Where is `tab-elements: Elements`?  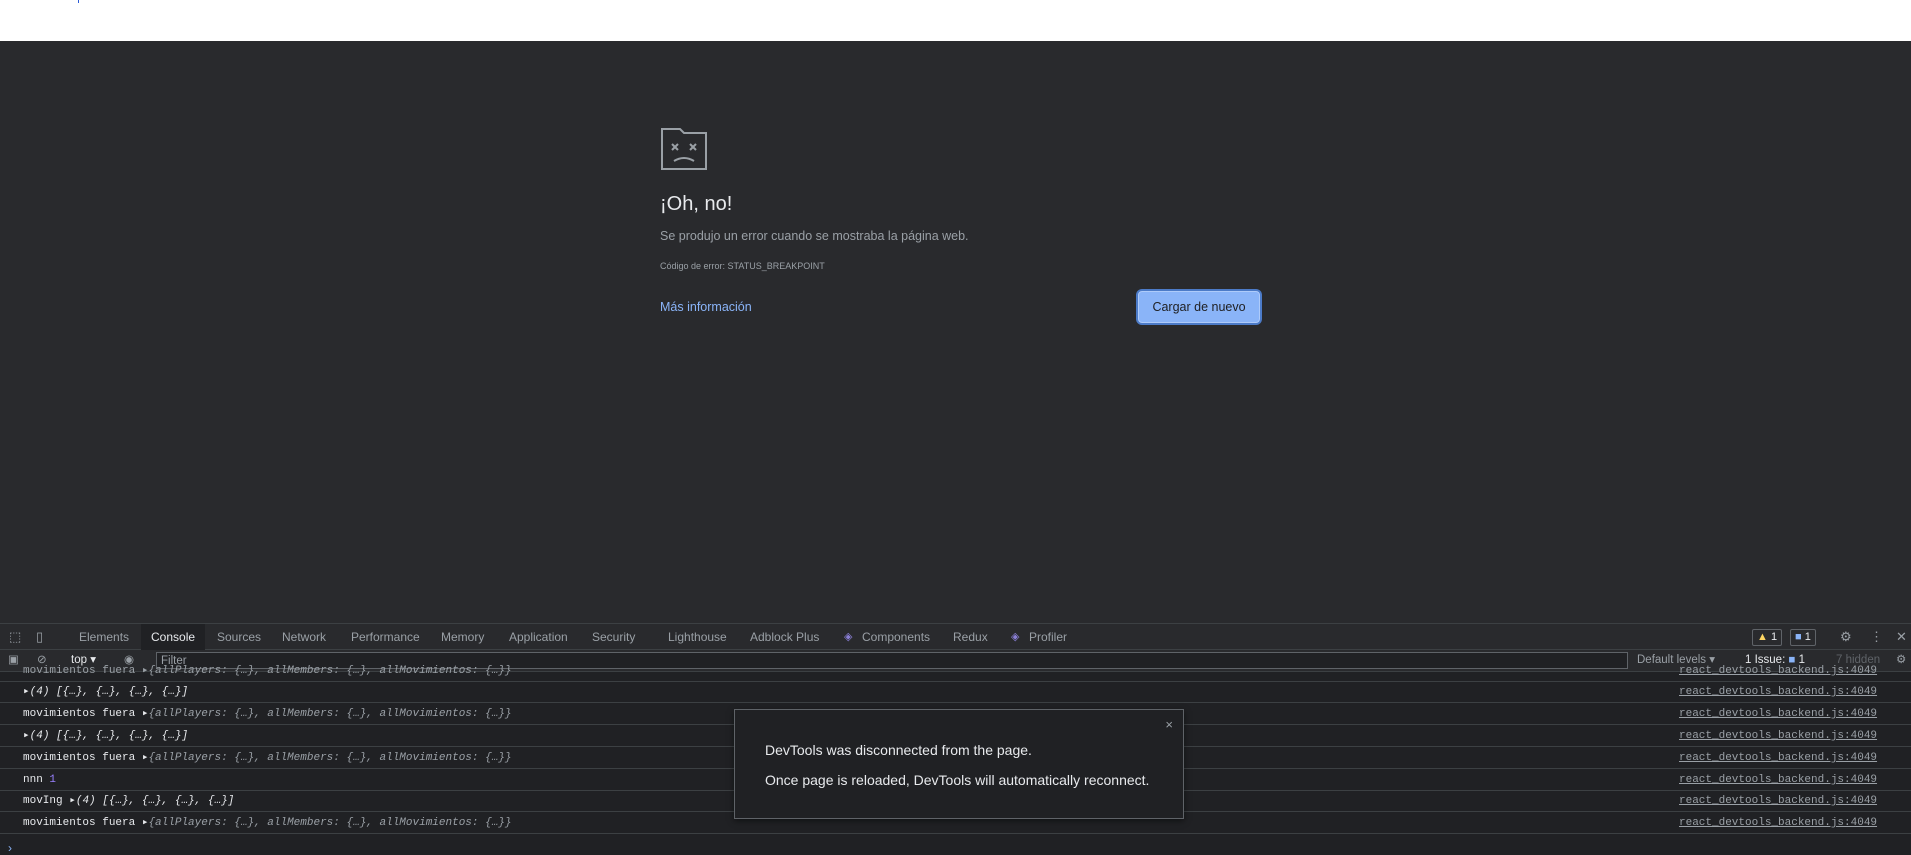
tab-elements: Elements is located at coordinates (104, 637).